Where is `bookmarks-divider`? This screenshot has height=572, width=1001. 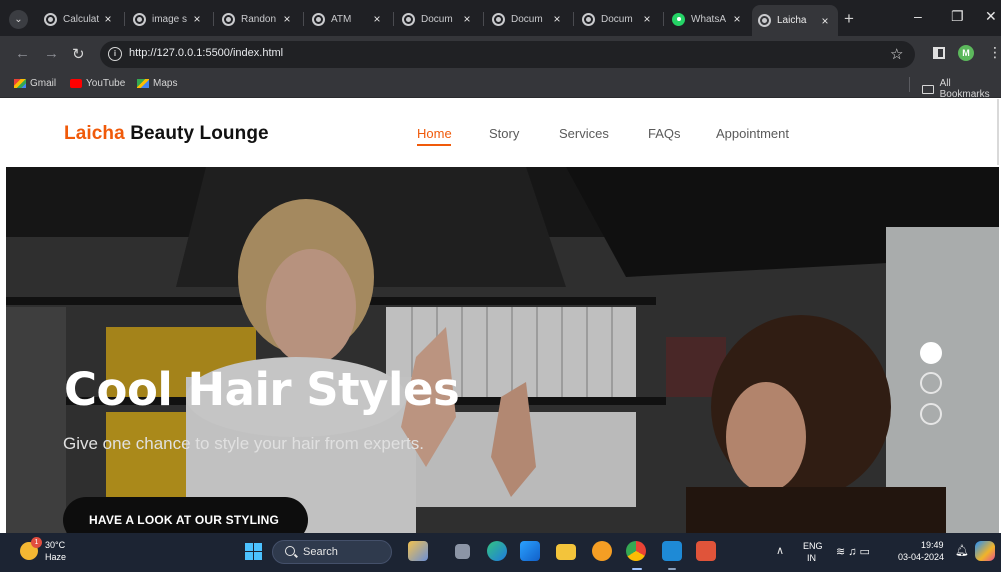
bookmarks-divider is located at coordinates (909, 84).